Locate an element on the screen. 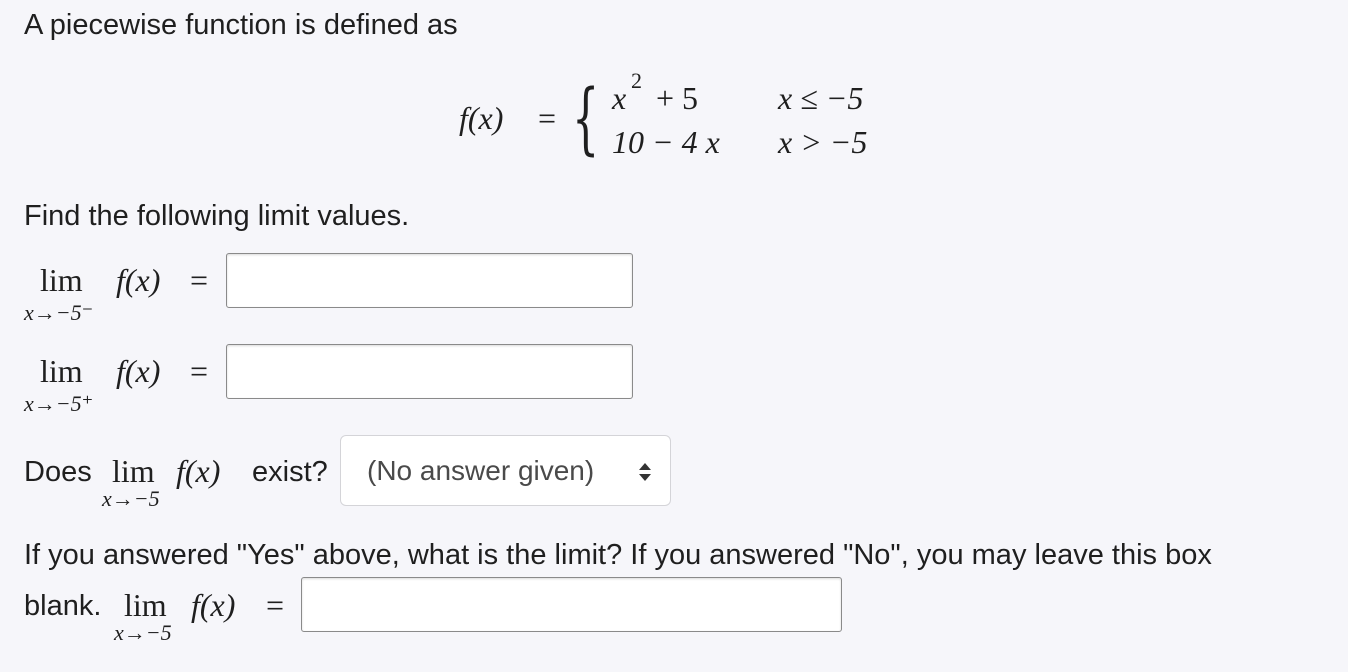  lim-subscript: x→−5⁻ is located at coordinates (59, 312).